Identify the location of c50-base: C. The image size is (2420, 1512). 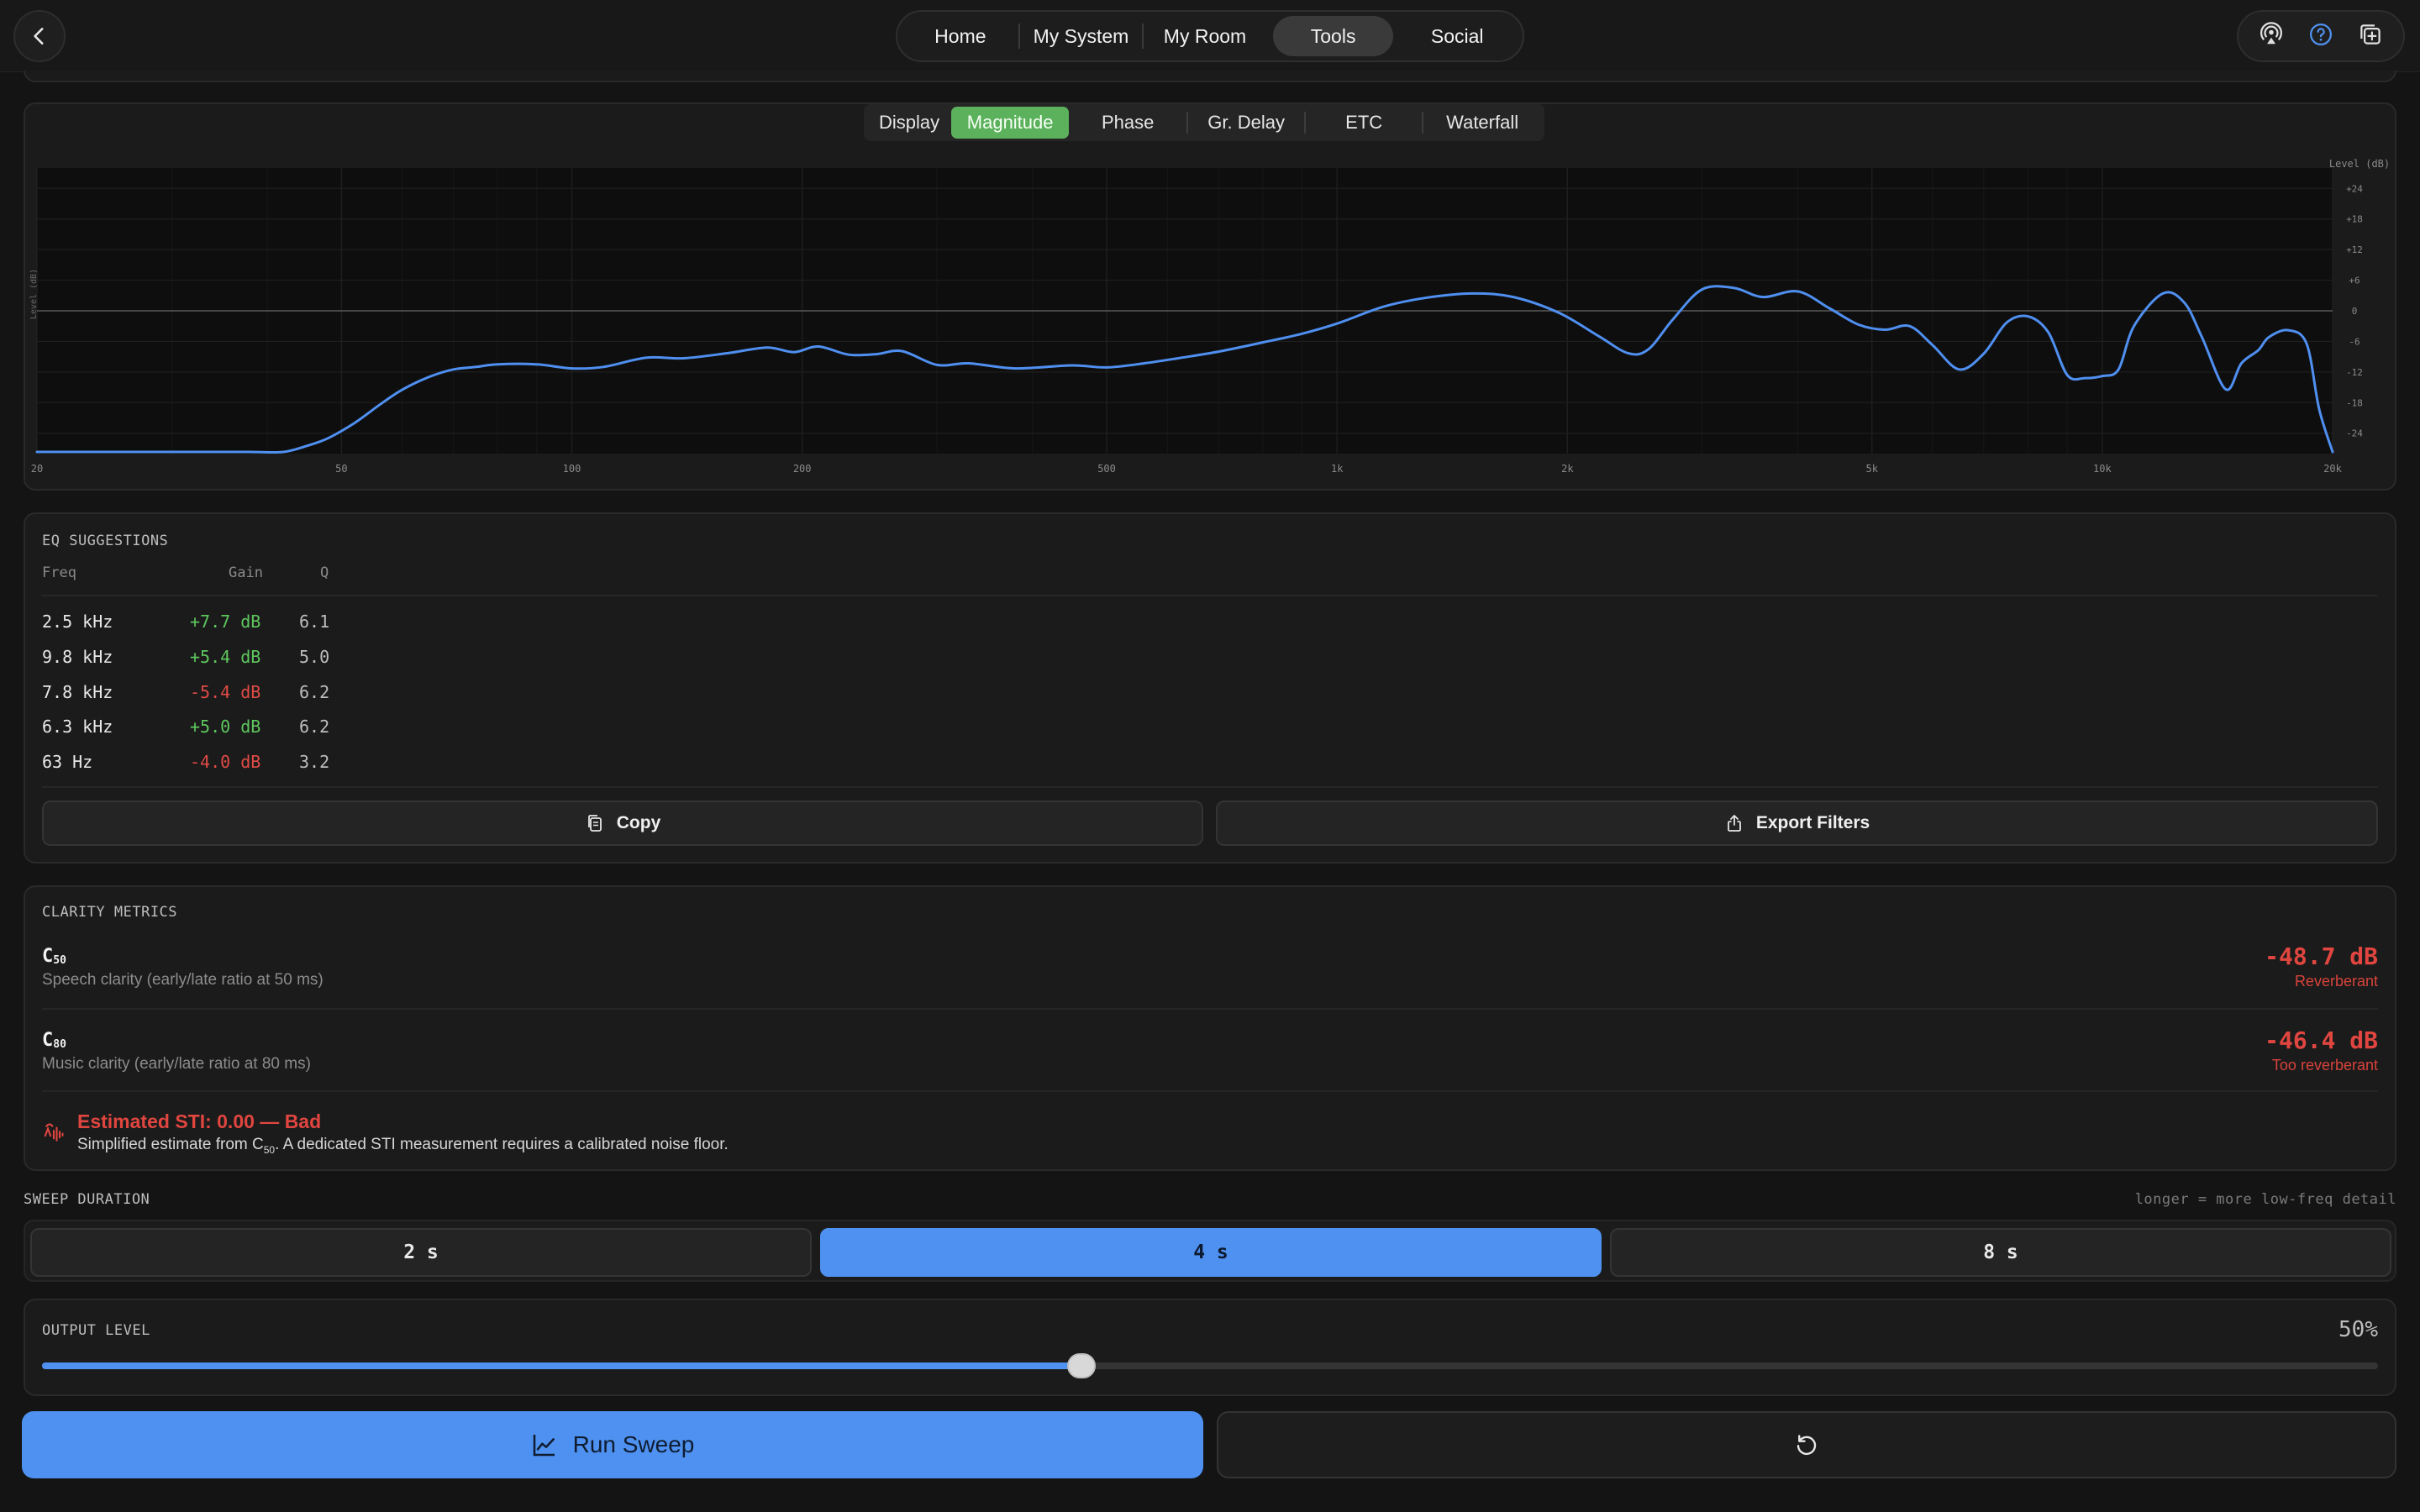
(48, 956).